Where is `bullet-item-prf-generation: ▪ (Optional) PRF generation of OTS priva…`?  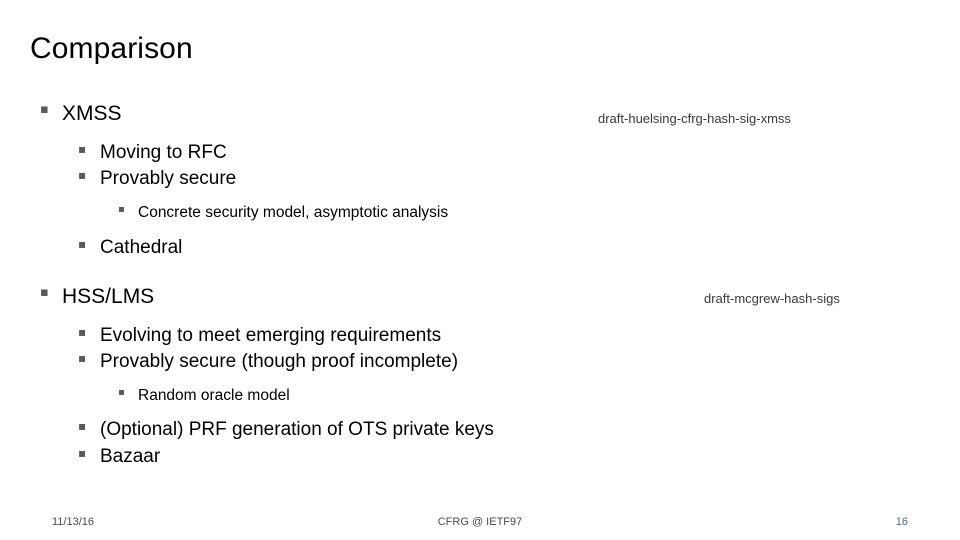
bullet-item-prf-generation: ▪ (Optional) PRF generation of OTS priva… is located at coordinates (480, 430).